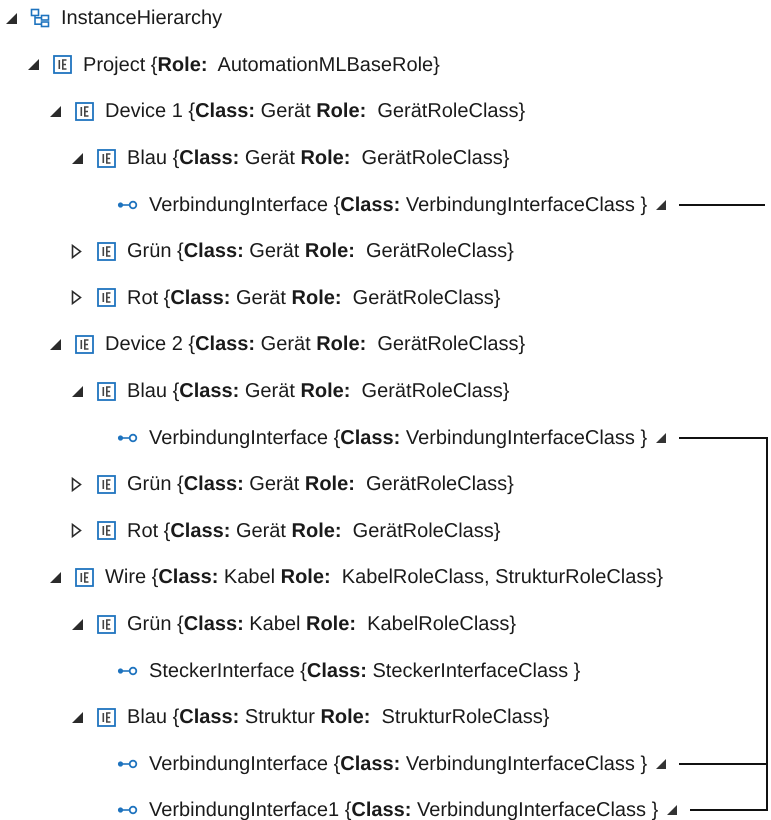 This screenshot has width=771, height=820. Describe the element at coordinates (315, 111) in the screenshot. I see `tree-item-label: Device 1 {Class: Gerät Role: GerätRoleClass}` at that location.